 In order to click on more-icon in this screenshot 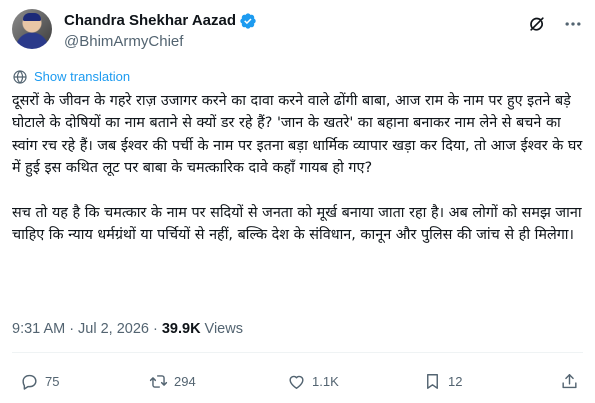, I will do `click(573, 24)`.